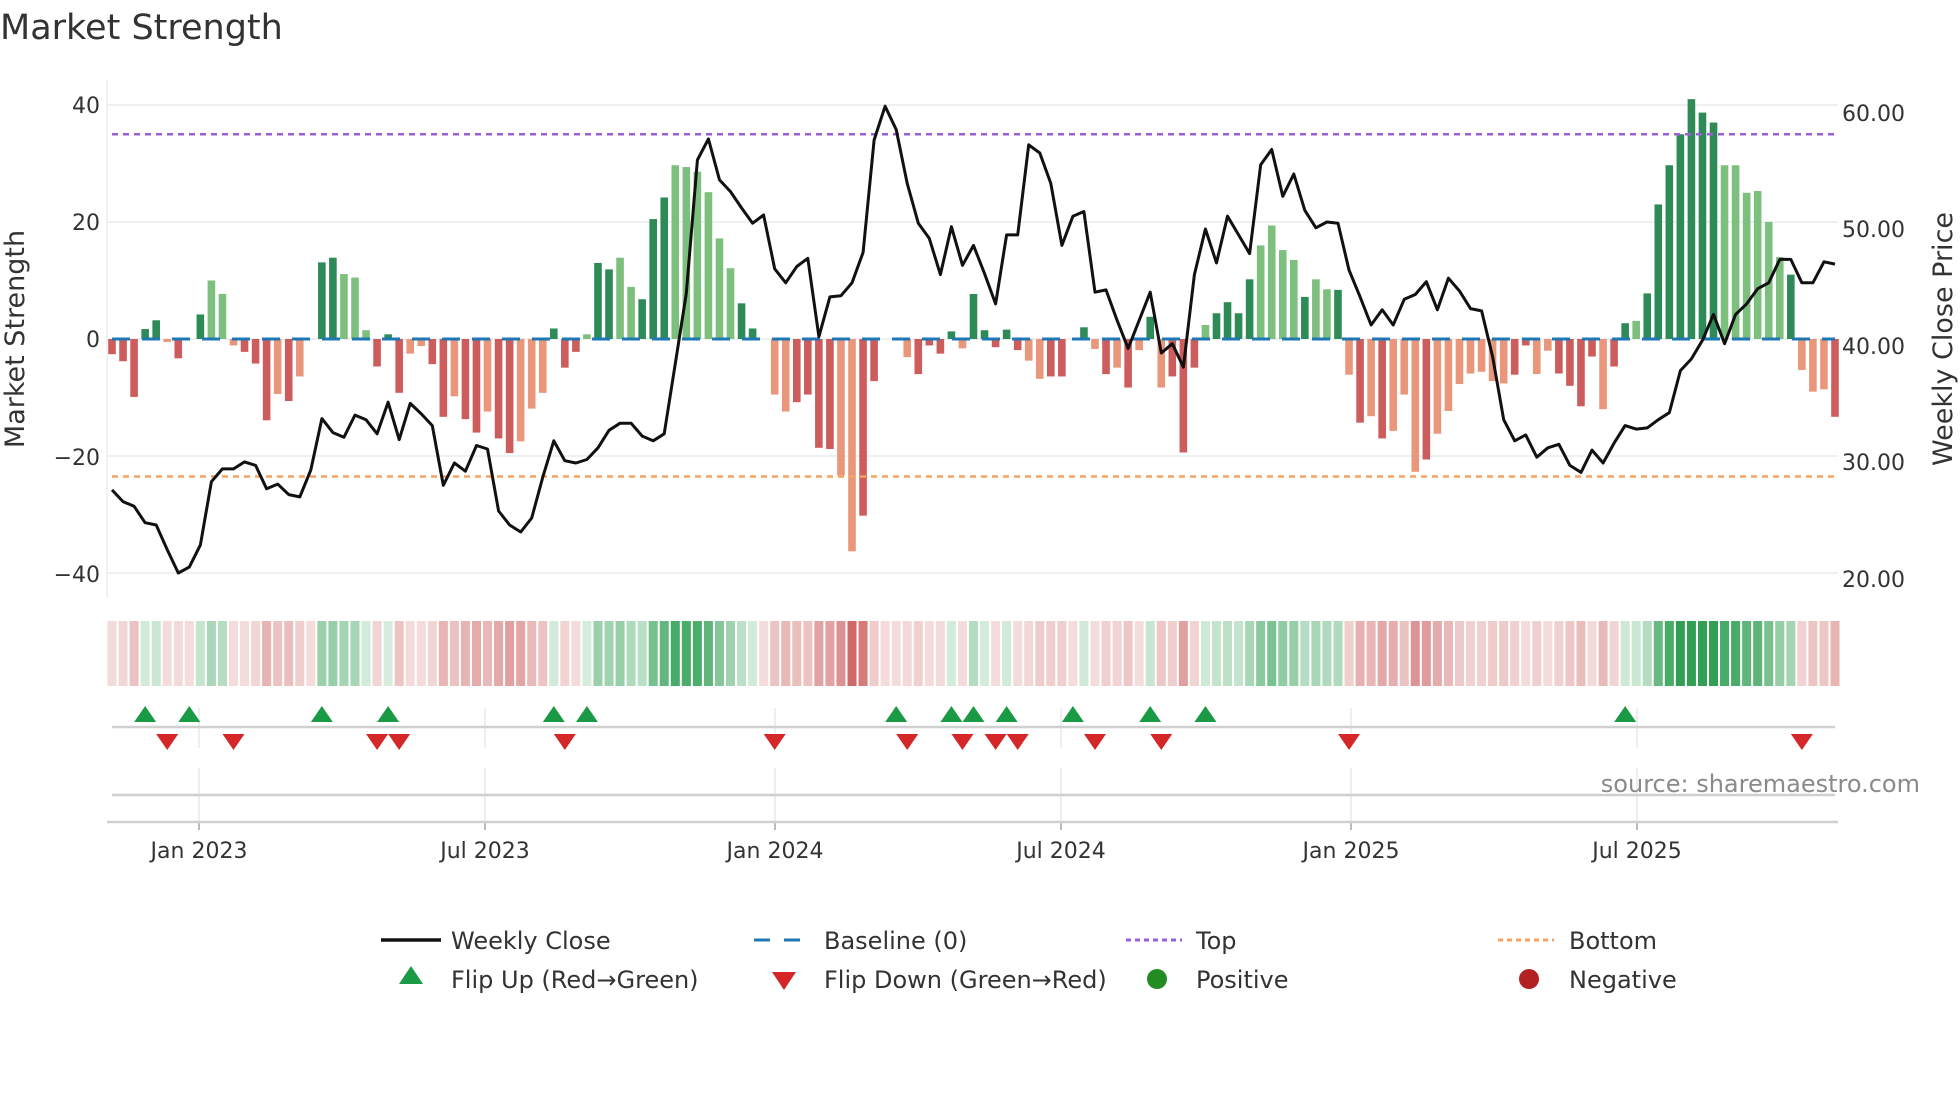  I want to click on legend-item-flip-down: Flip Down (Green→Red), so click(939, 980).